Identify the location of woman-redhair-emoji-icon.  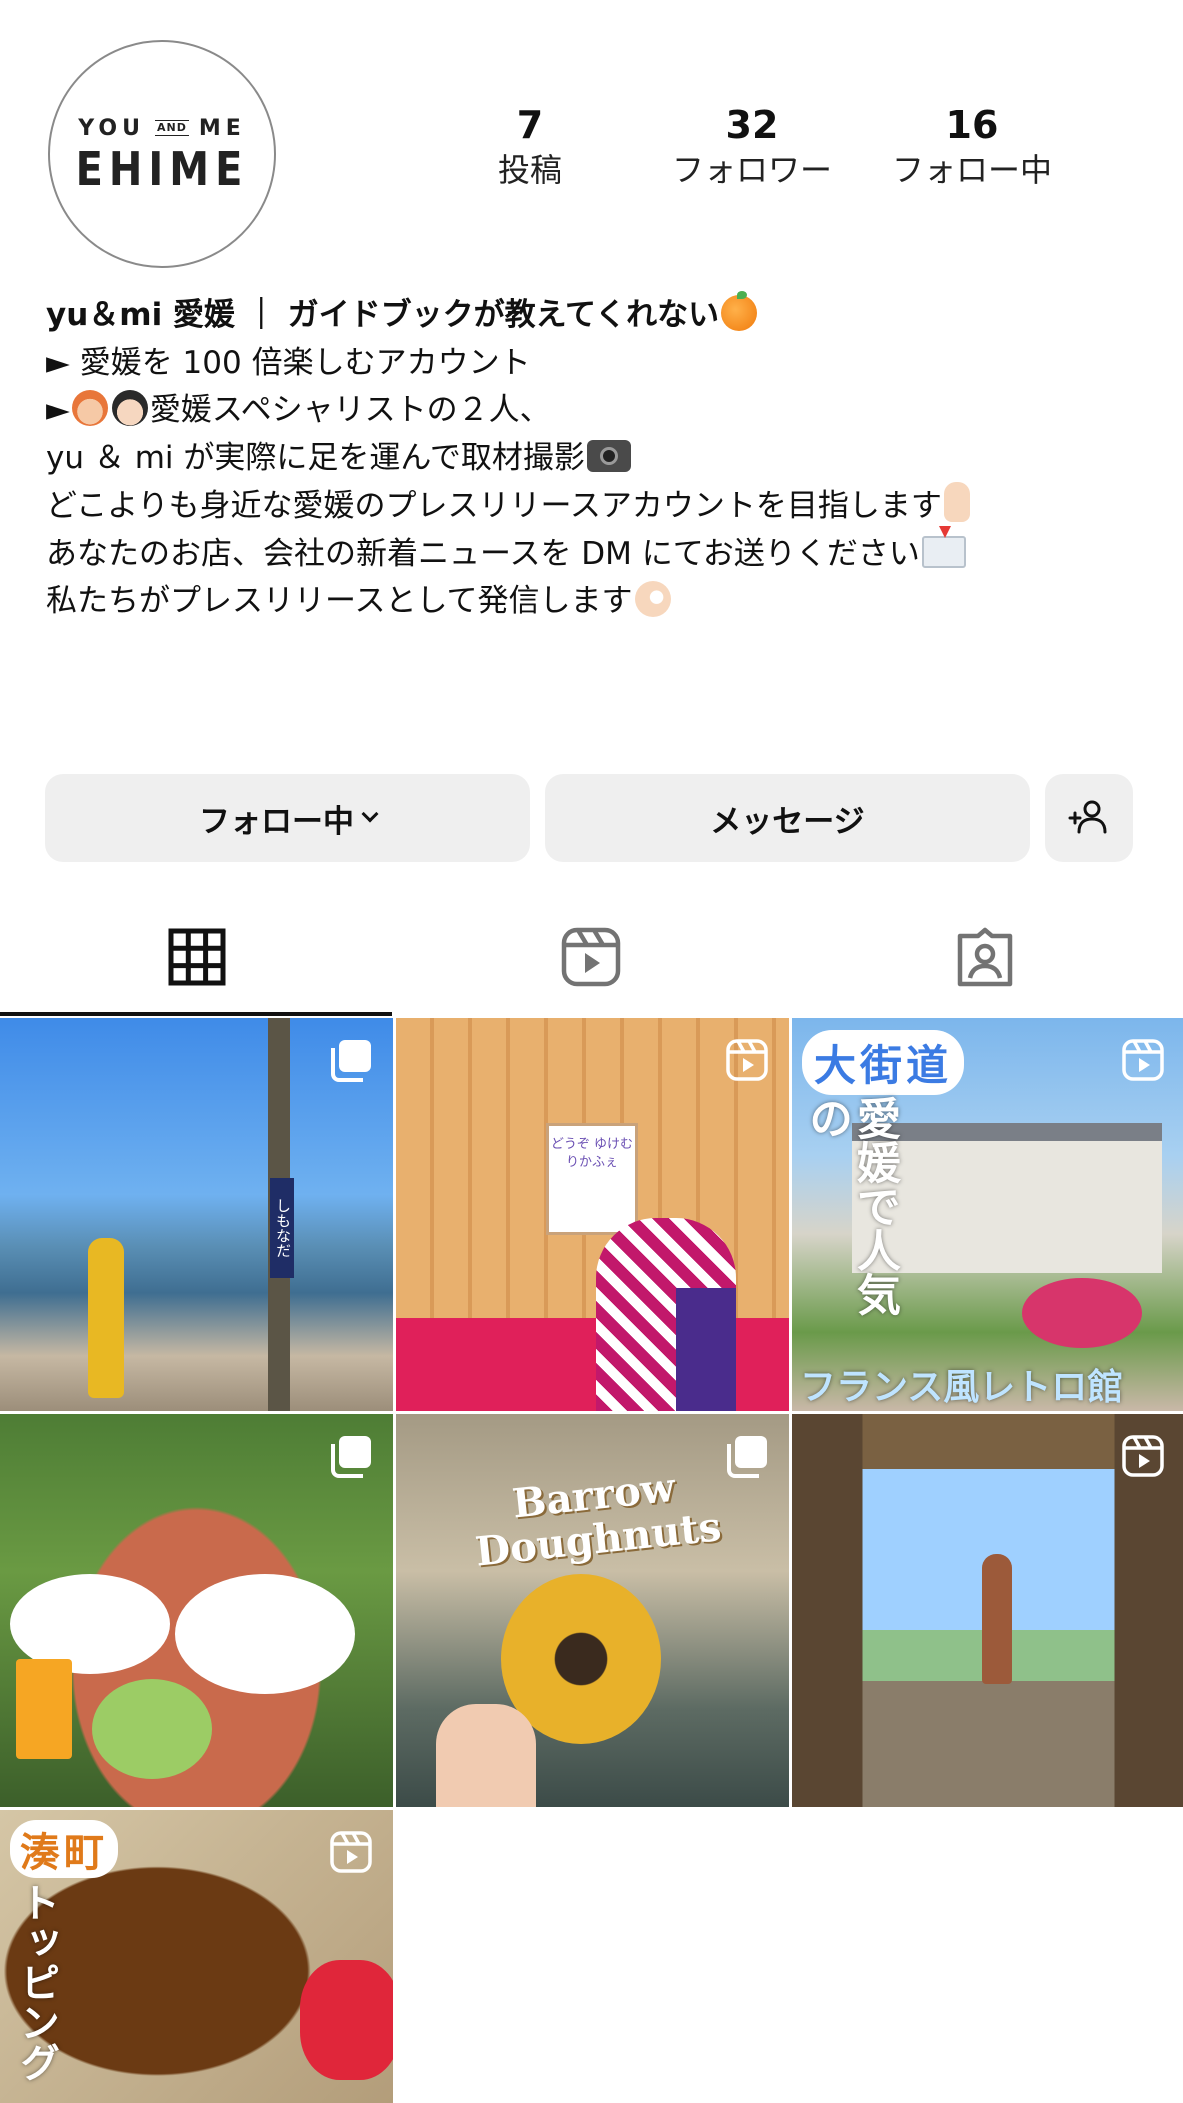
(89, 408).